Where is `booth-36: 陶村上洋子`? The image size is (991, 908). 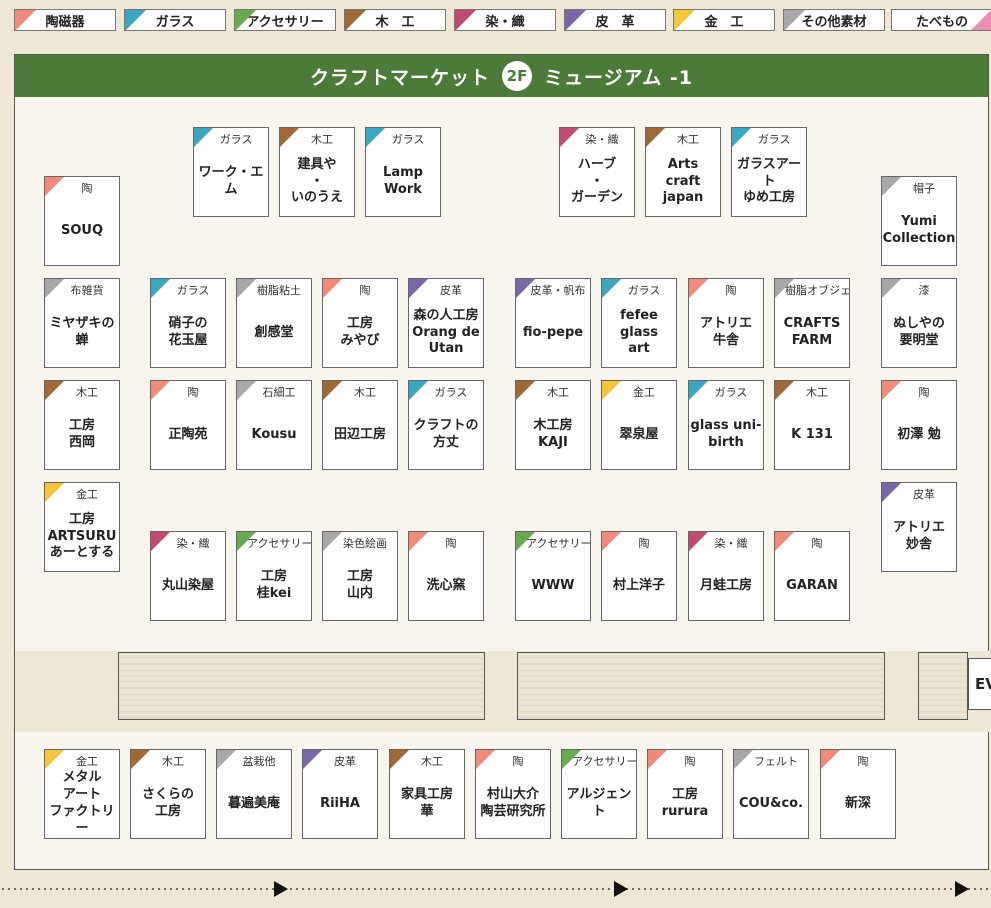 booth-36: 陶村上洋子 is located at coordinates (639, 576).